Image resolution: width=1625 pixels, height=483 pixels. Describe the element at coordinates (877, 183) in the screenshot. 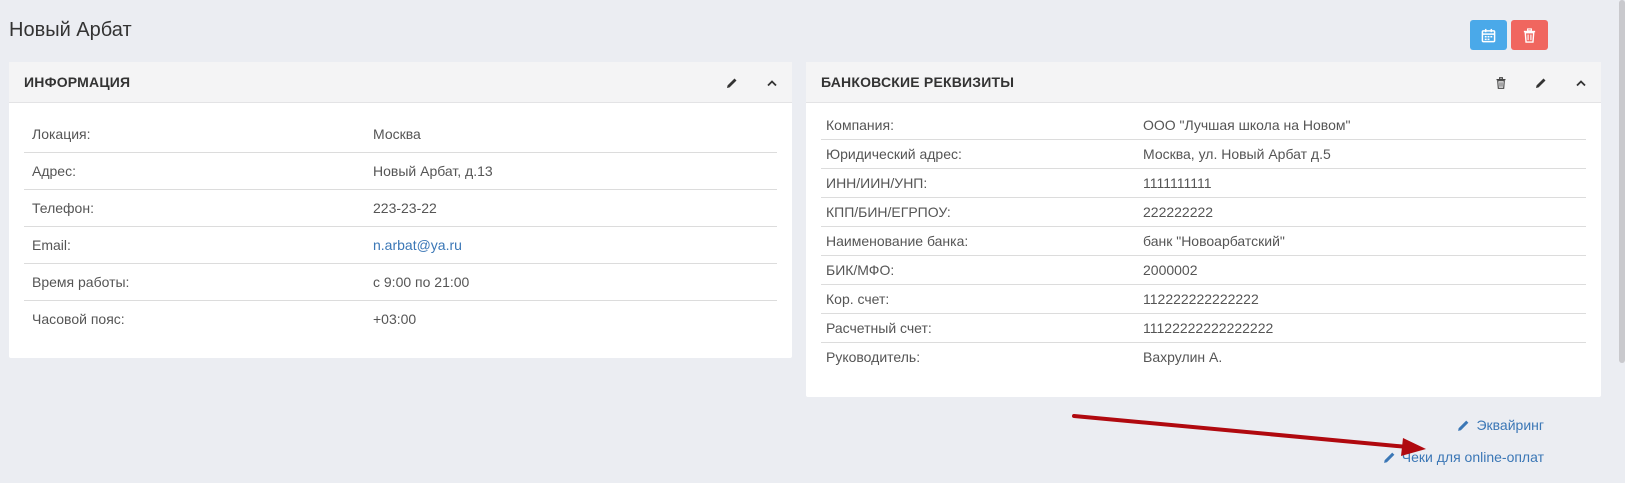

I see `row-label: ИНН/ИИН/УНП:` at that location.